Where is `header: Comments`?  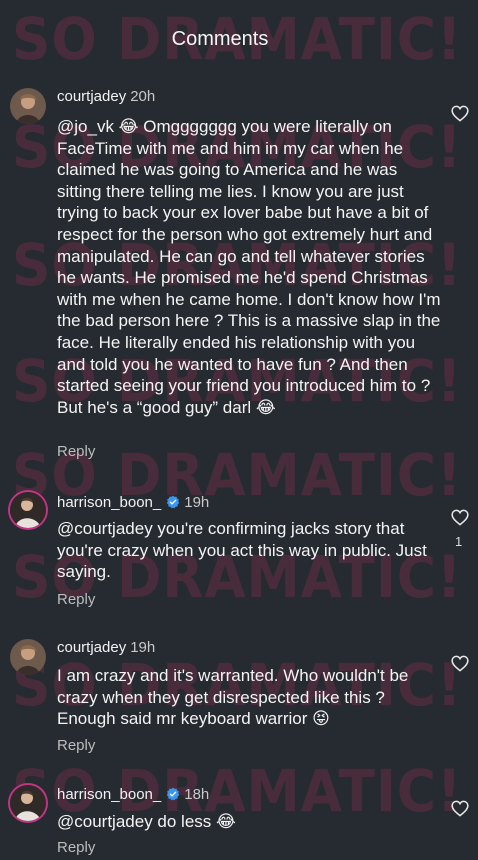
header: Comments is located at coordinates (239, 40).